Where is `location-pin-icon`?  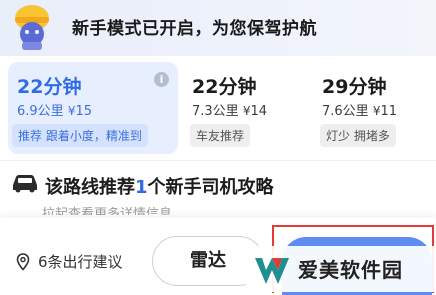
location-pin-icon is located at coordinates (23, 262).